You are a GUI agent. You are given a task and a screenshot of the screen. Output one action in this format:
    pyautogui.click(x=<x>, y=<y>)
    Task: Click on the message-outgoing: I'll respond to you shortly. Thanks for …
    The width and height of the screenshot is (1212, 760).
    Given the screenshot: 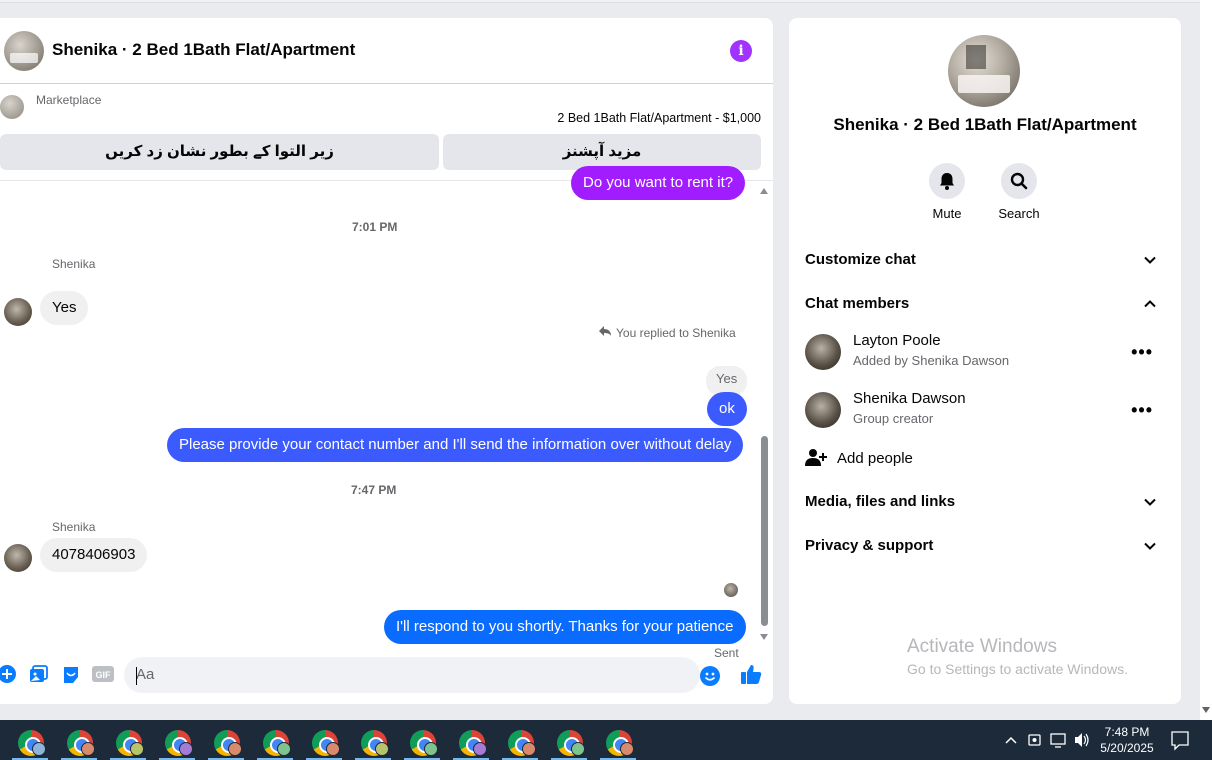 What is the action you would take?
    pyautogui.click(x=565, y=627)
    